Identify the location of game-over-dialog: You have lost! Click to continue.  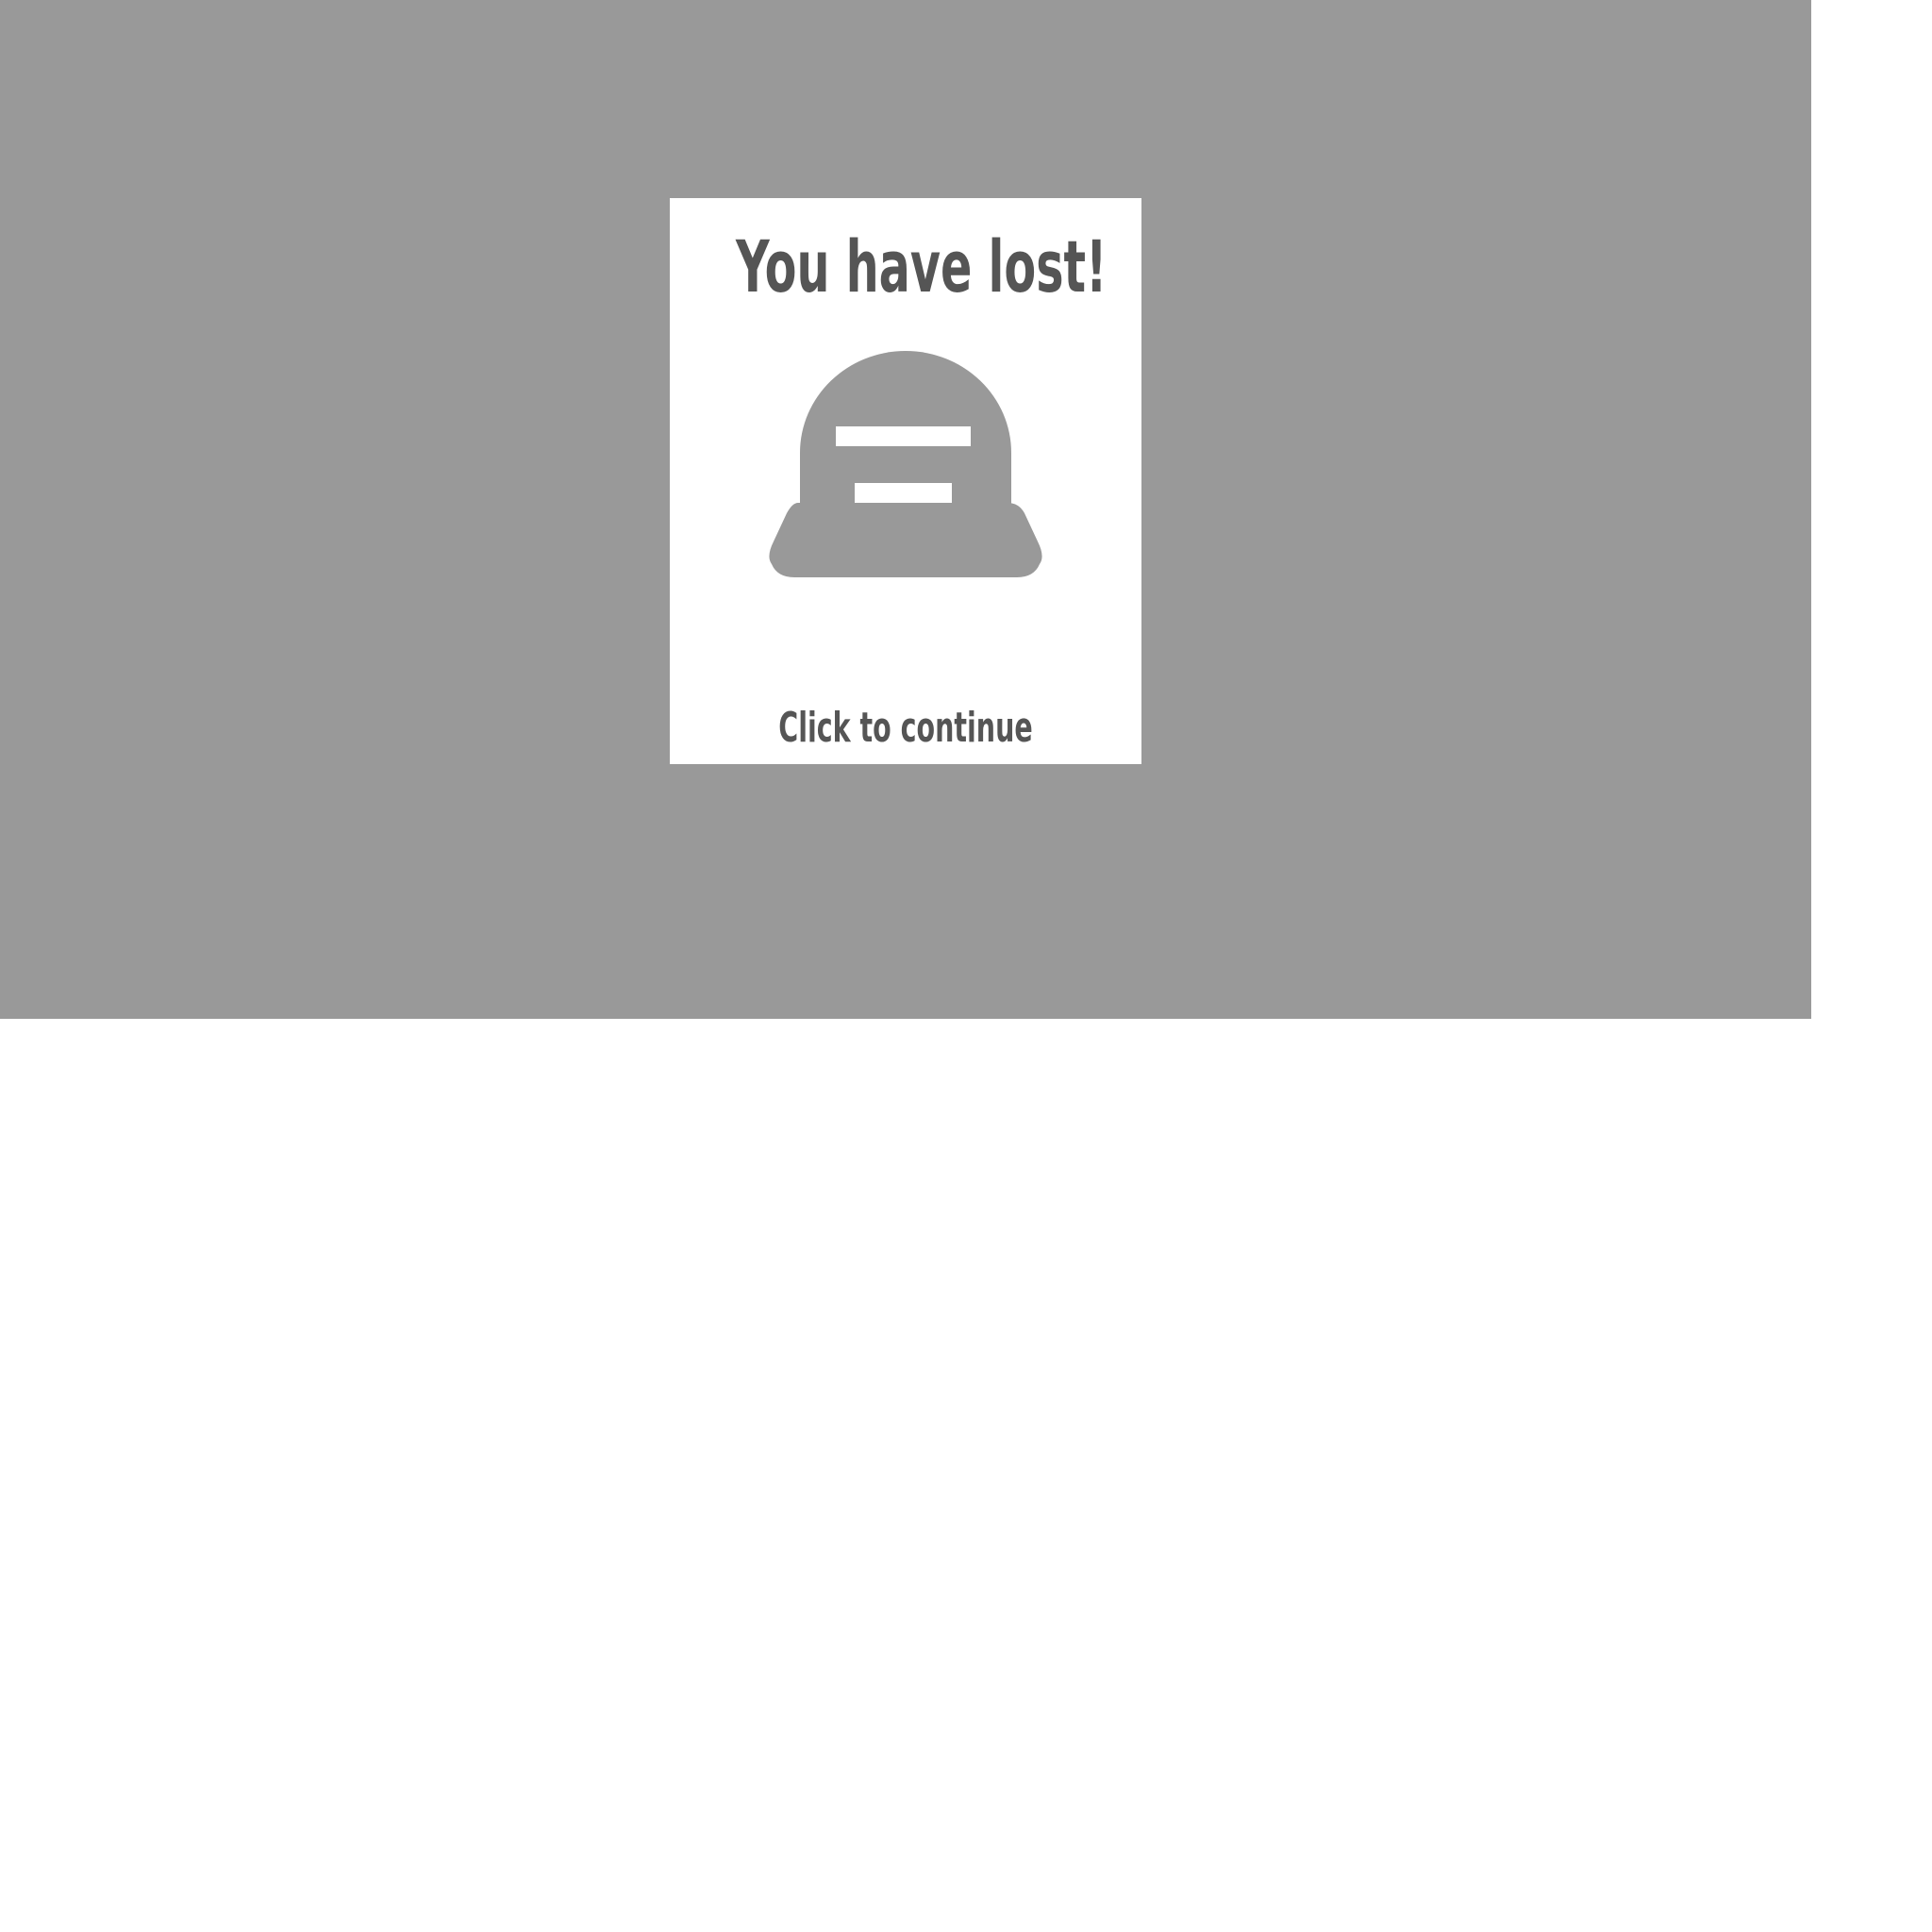
(905, 481).